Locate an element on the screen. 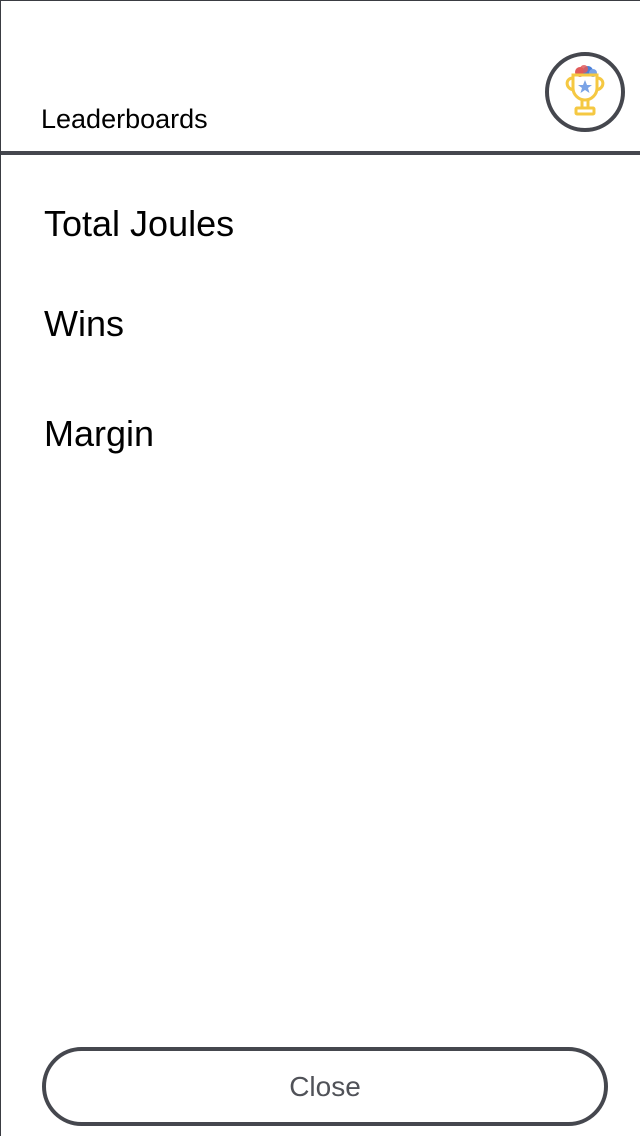  close-button: Close is located at coordinates (325, 1086).